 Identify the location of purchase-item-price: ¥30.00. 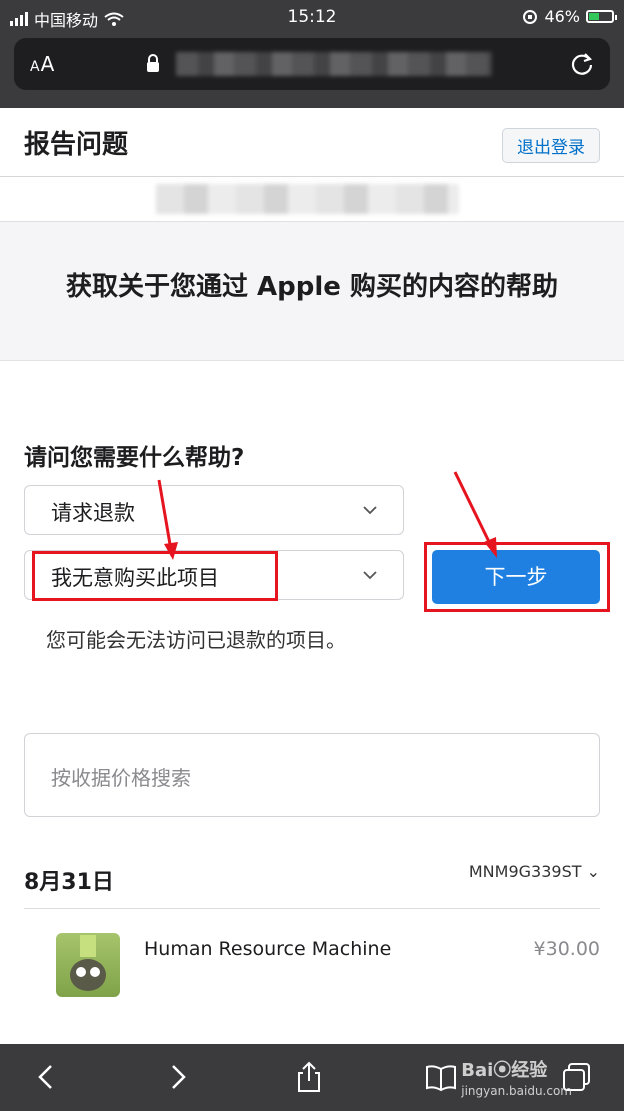
(566, 949).